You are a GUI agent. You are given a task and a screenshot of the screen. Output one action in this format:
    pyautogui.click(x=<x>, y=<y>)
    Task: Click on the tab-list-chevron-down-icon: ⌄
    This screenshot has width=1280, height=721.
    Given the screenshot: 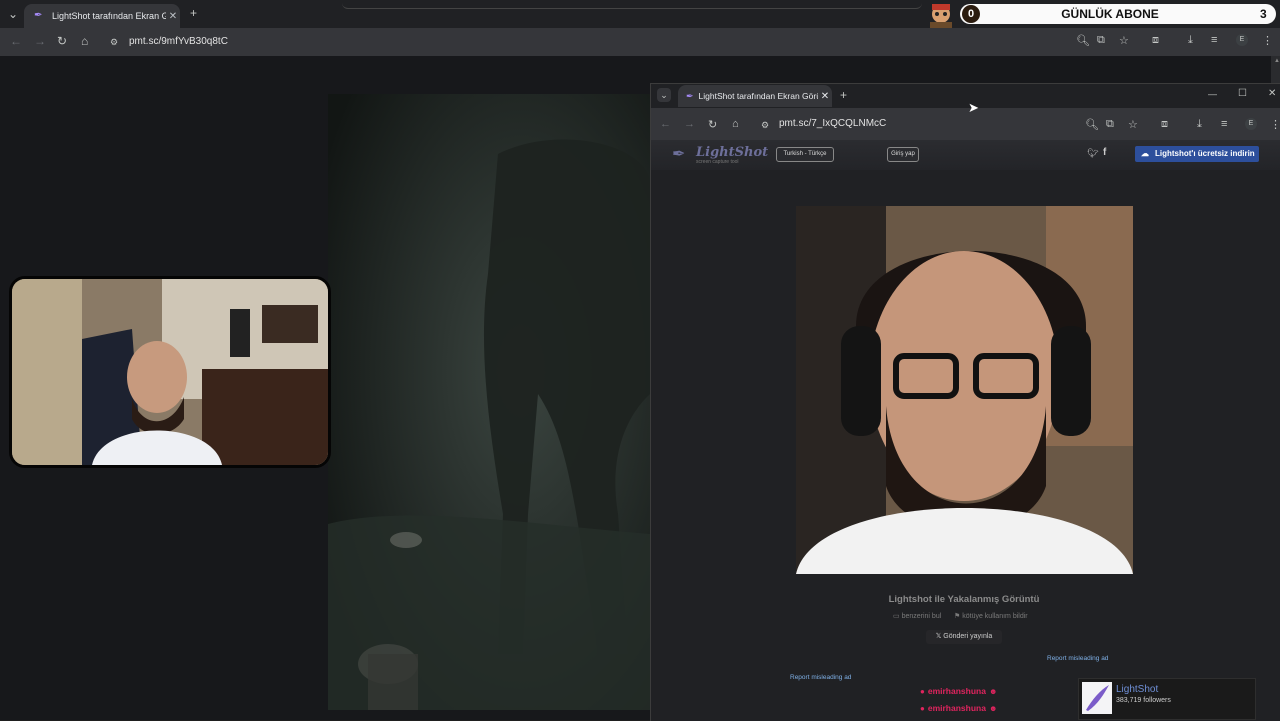 What is the action you would take?
    pyautogui.click(x=13, y=14)
    